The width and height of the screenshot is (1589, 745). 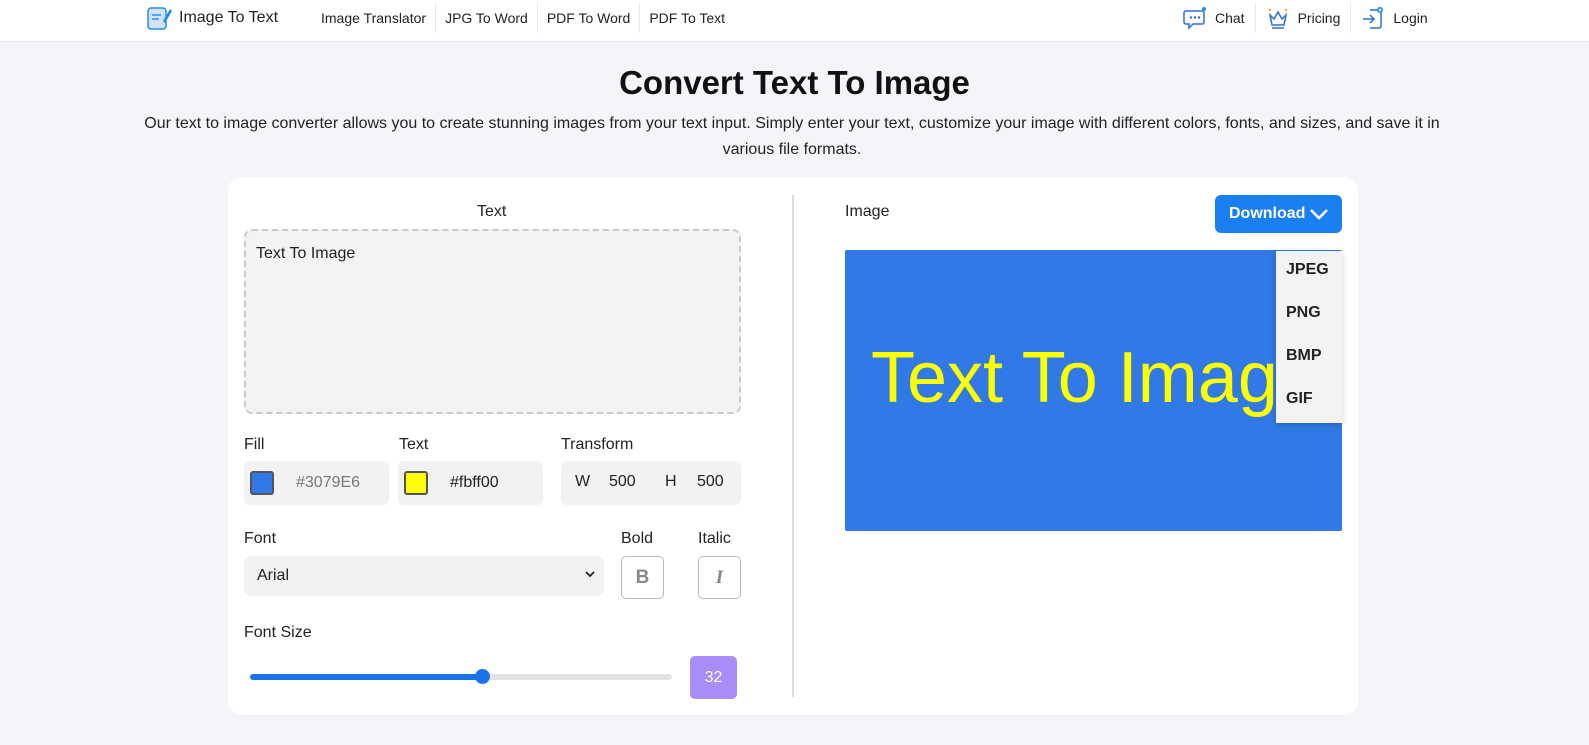 I want to click on text-color-field: #fbff00, so click(x=470, y=483).